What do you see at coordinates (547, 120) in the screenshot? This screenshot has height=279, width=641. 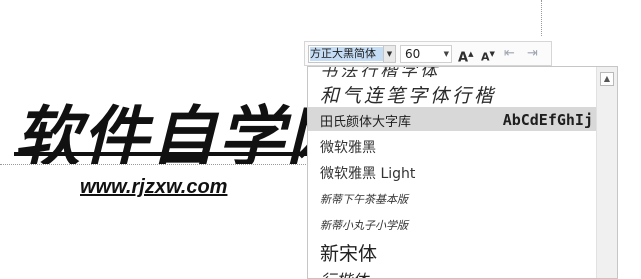 I see `font-item-sample: AbCdEfGhIj` at bounding box center [547, 120].